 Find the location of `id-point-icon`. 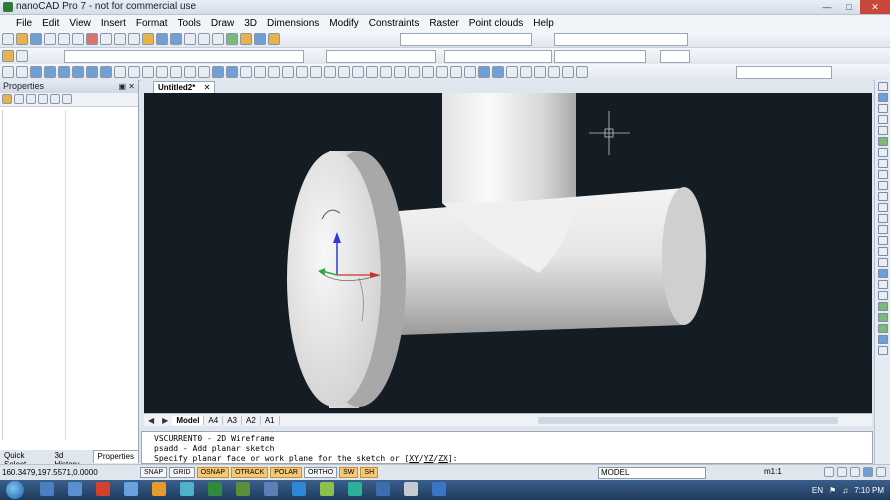

id-point-icon is located at coordinates (882, 306).